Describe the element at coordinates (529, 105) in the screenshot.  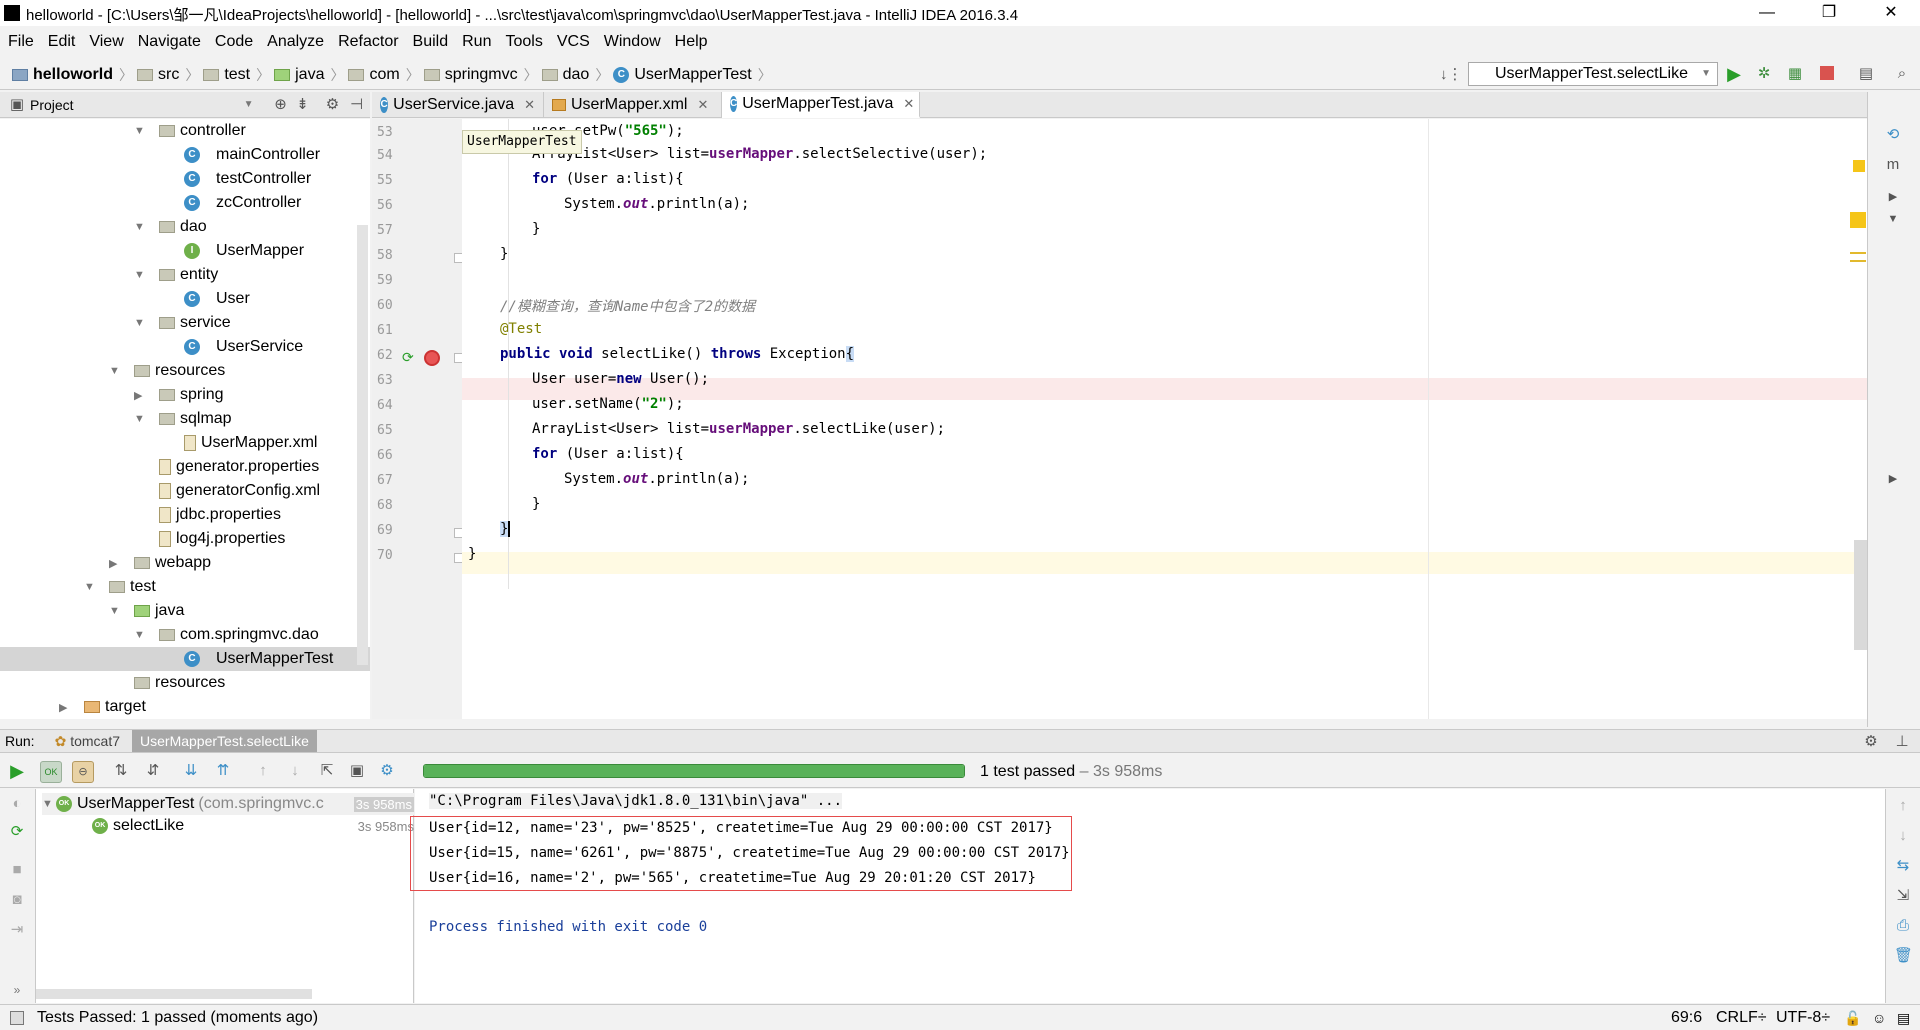
I see `close-icon: ✕` at that location.